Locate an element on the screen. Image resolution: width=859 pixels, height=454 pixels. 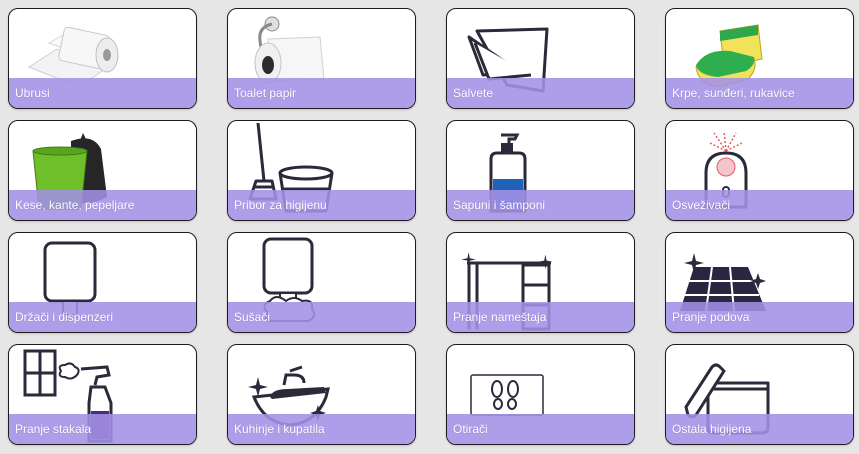
category-card-salvete: Salvete is located at coordinates (540, 58).